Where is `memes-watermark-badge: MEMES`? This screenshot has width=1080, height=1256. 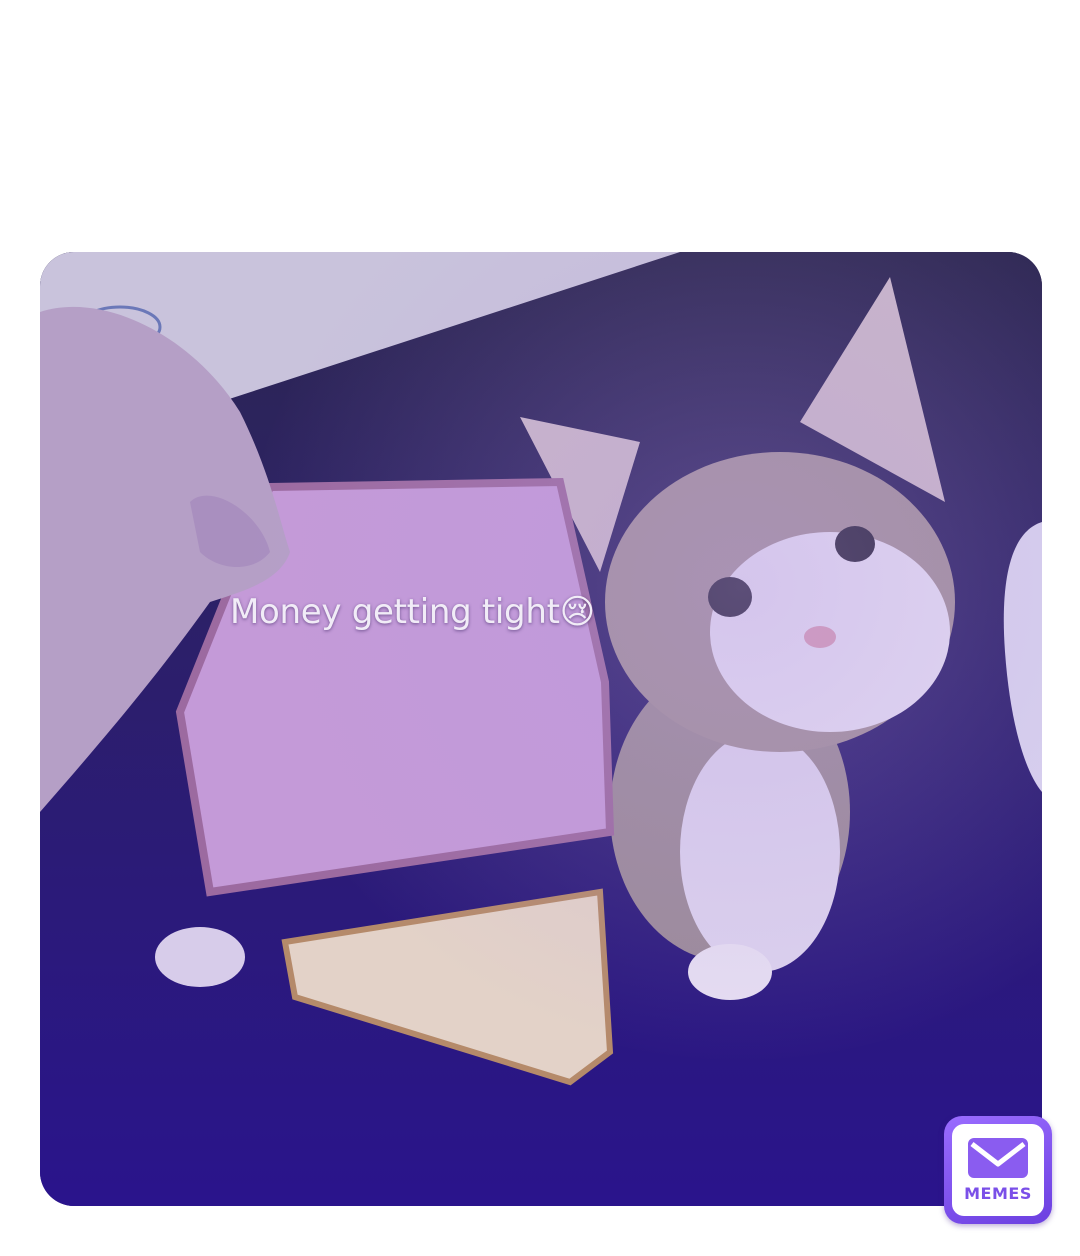 memes-watermark-badge: MEMES is located at coordinates (998, 1170).